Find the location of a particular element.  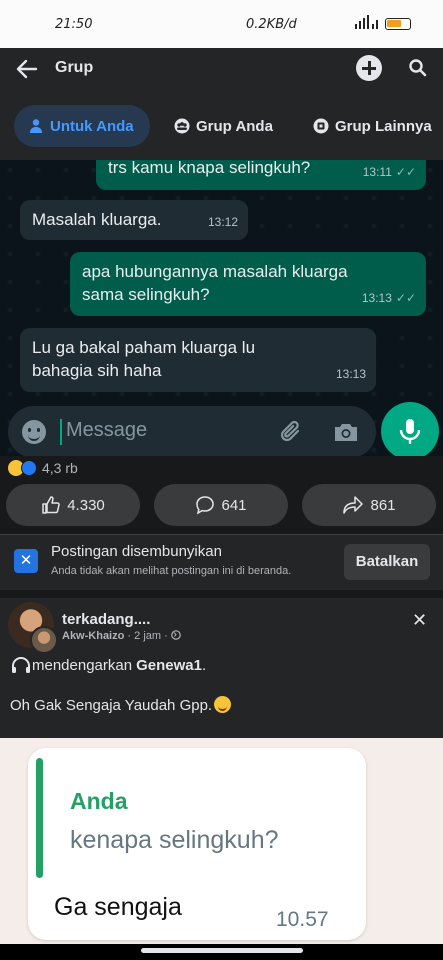

mic-button is located at coordinates (410, 429).